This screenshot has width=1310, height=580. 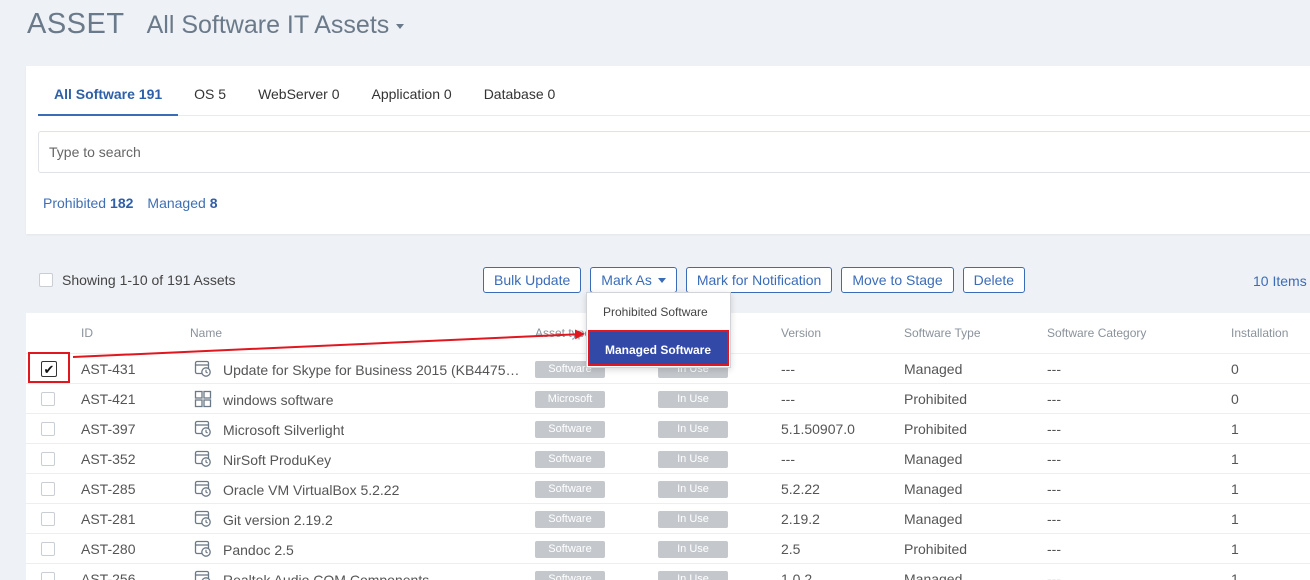 I want to click on showing-text: Showing 1-10 of 191 Assets, so click(x=149, y=280).